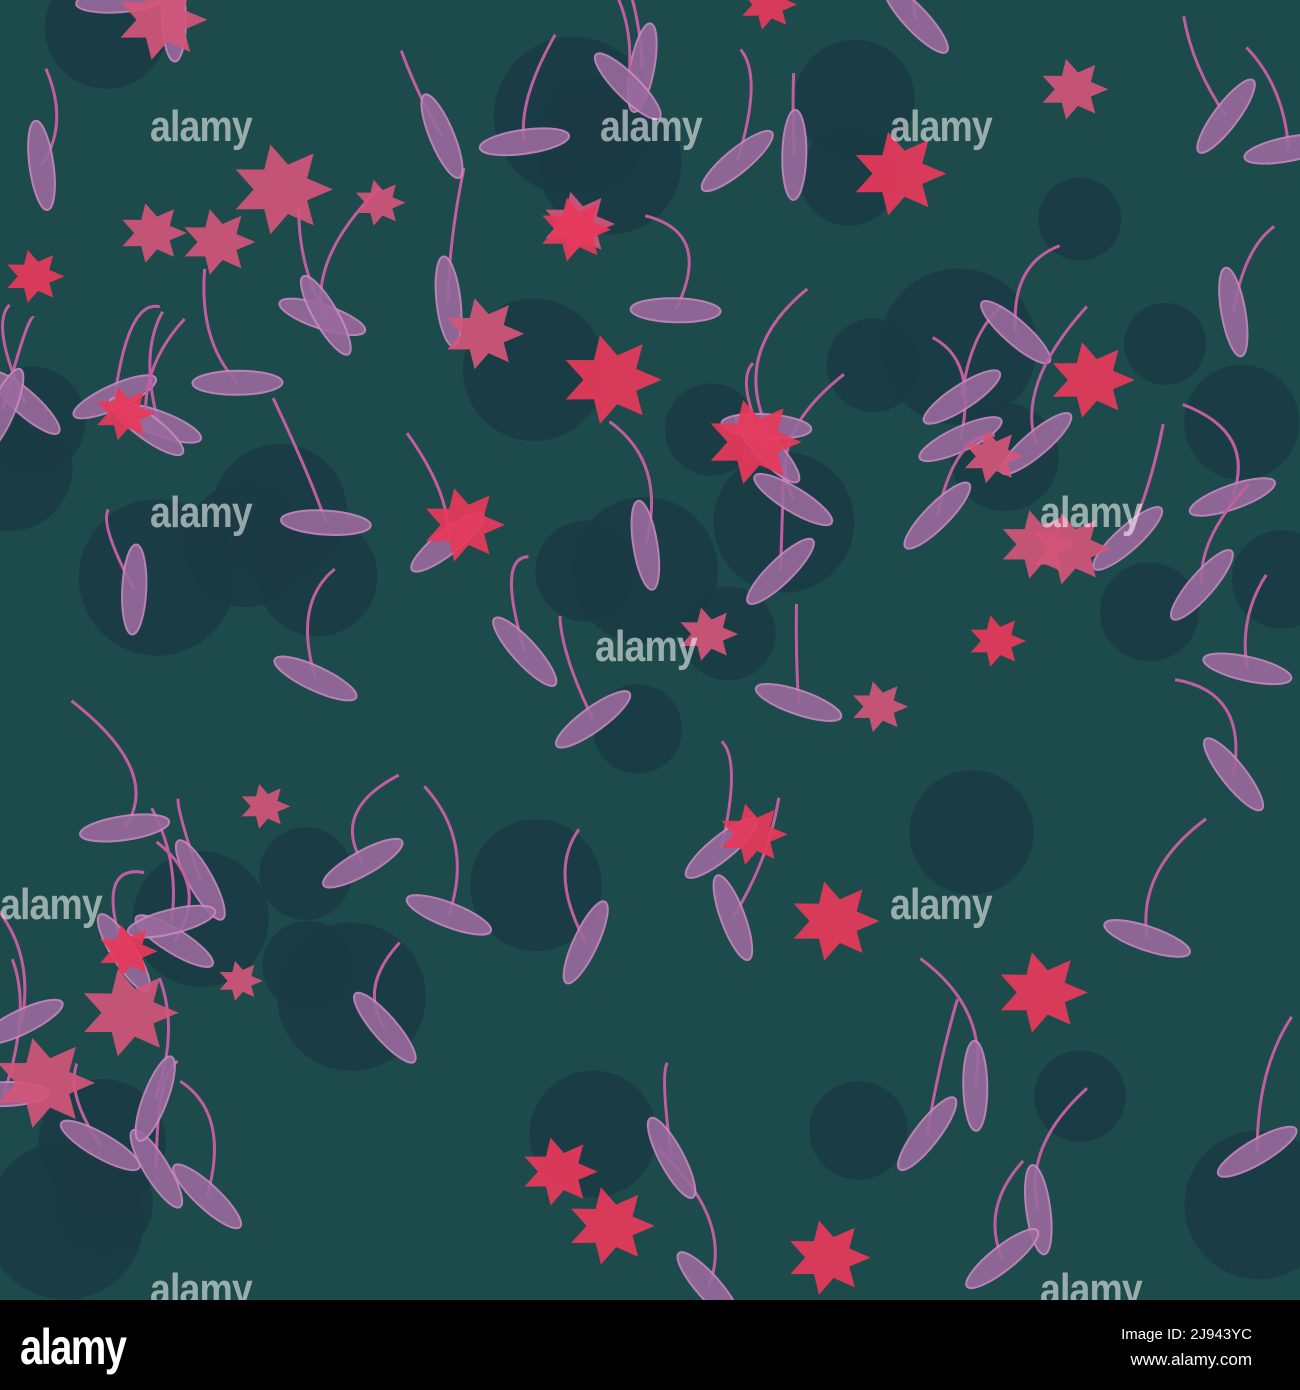  Describe the element at coordinates (1186, 1334) in the screenshot. I see `image-id: Image ID: 2J943YC` at that location.